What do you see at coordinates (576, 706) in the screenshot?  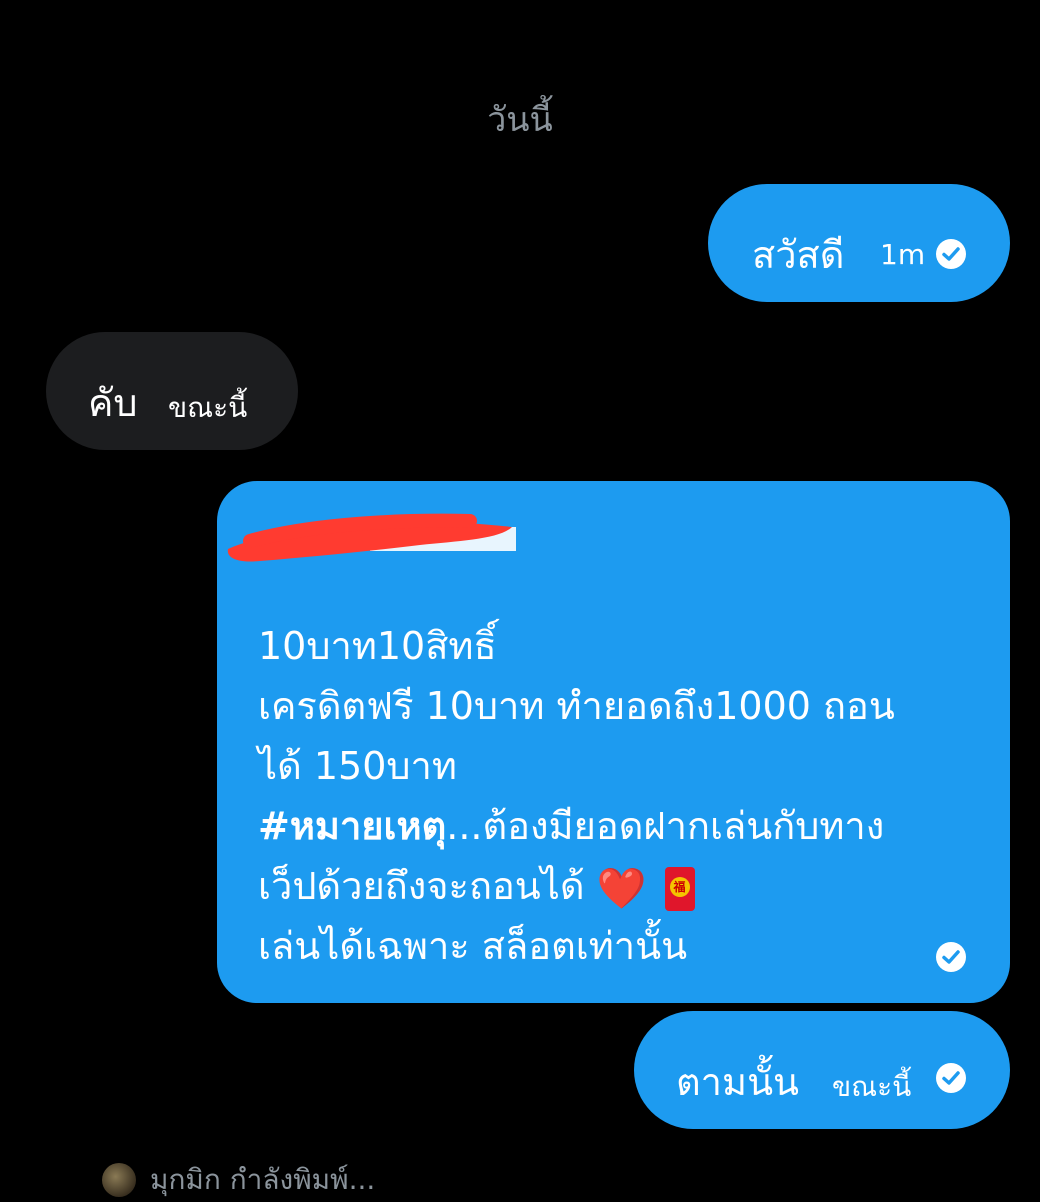 I see `message-line: เครดิตฟรี 10บาท ทำยอดถึง1000 ถอน` at bounding box center [576, 706].